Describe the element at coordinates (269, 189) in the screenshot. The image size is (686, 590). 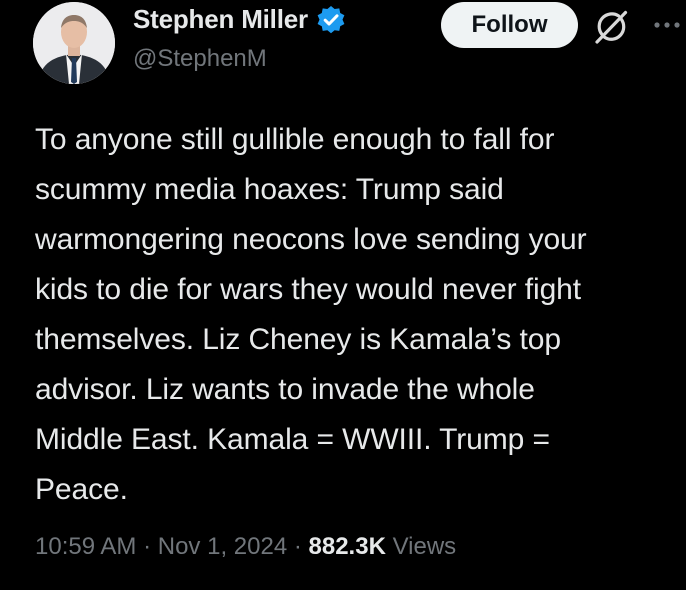
I see `tweet-text-line: scummy media hoaxes: Trump said` at that location.